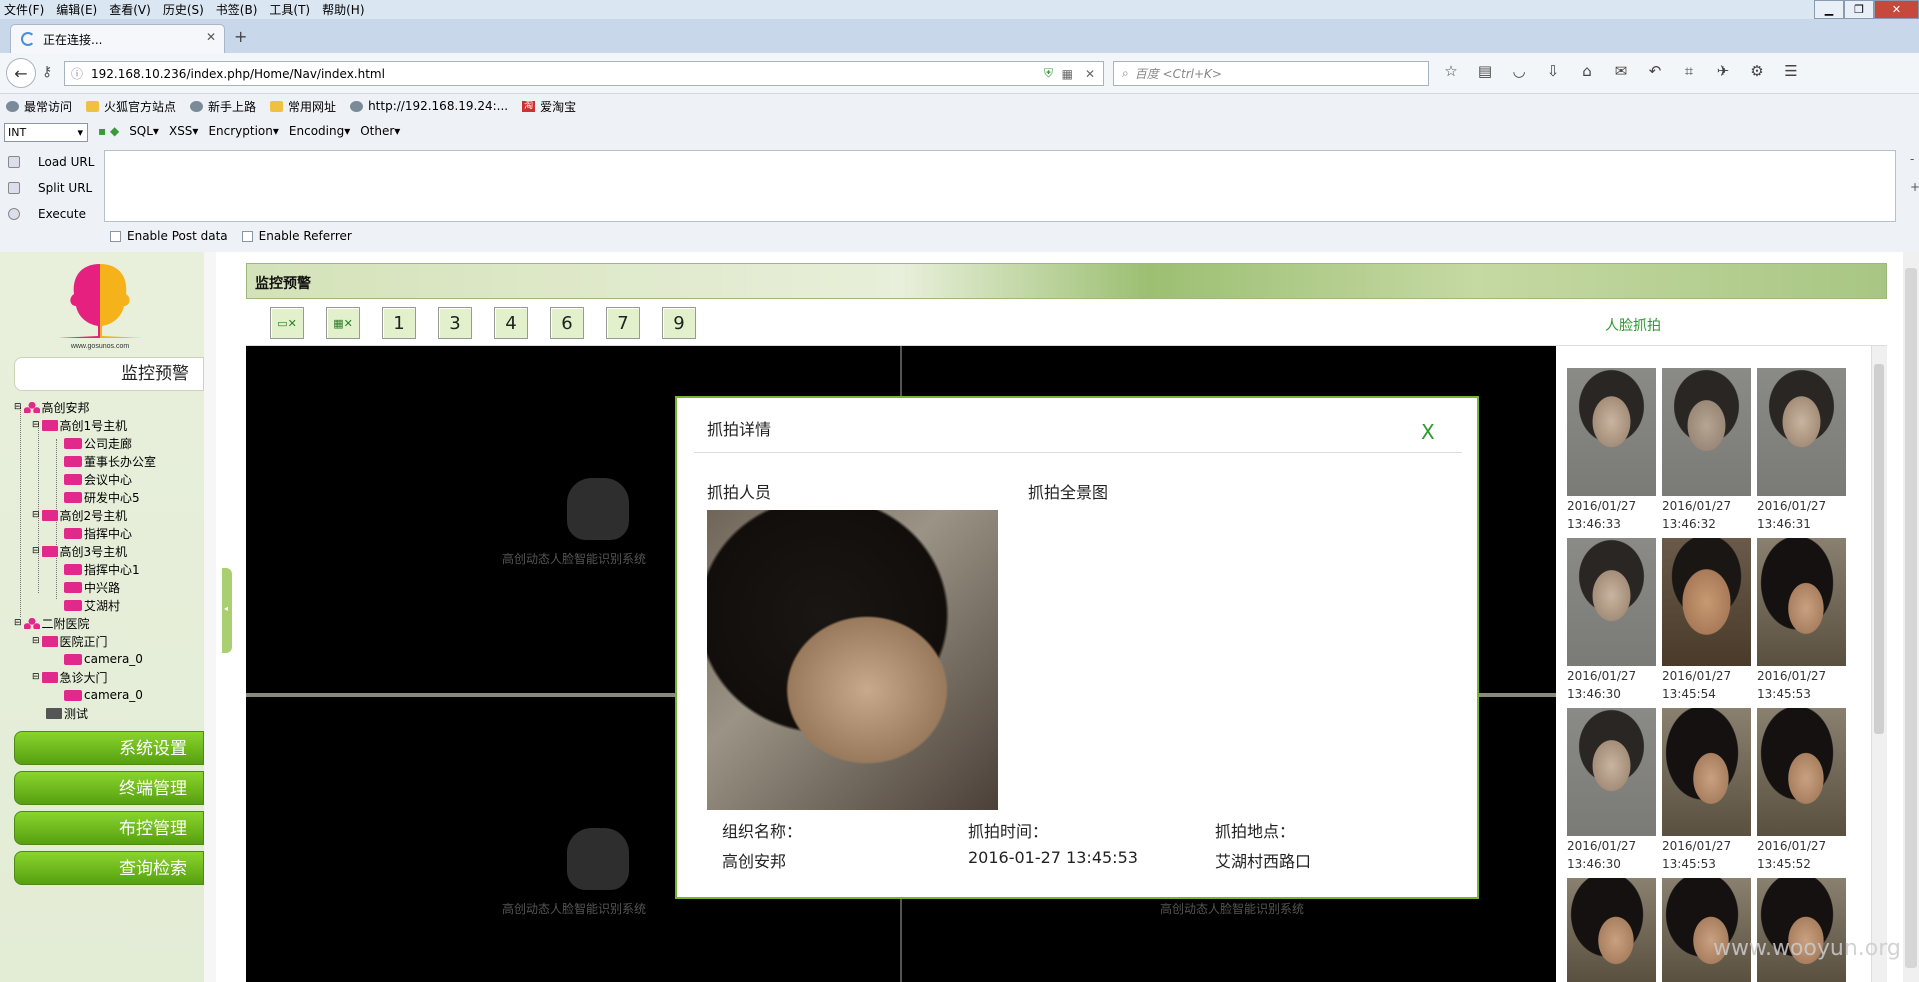  What do you see at coordinates (399, 323) in the screenshot?
I see `layout-1-button: 1` at bounding box center [399, 323].